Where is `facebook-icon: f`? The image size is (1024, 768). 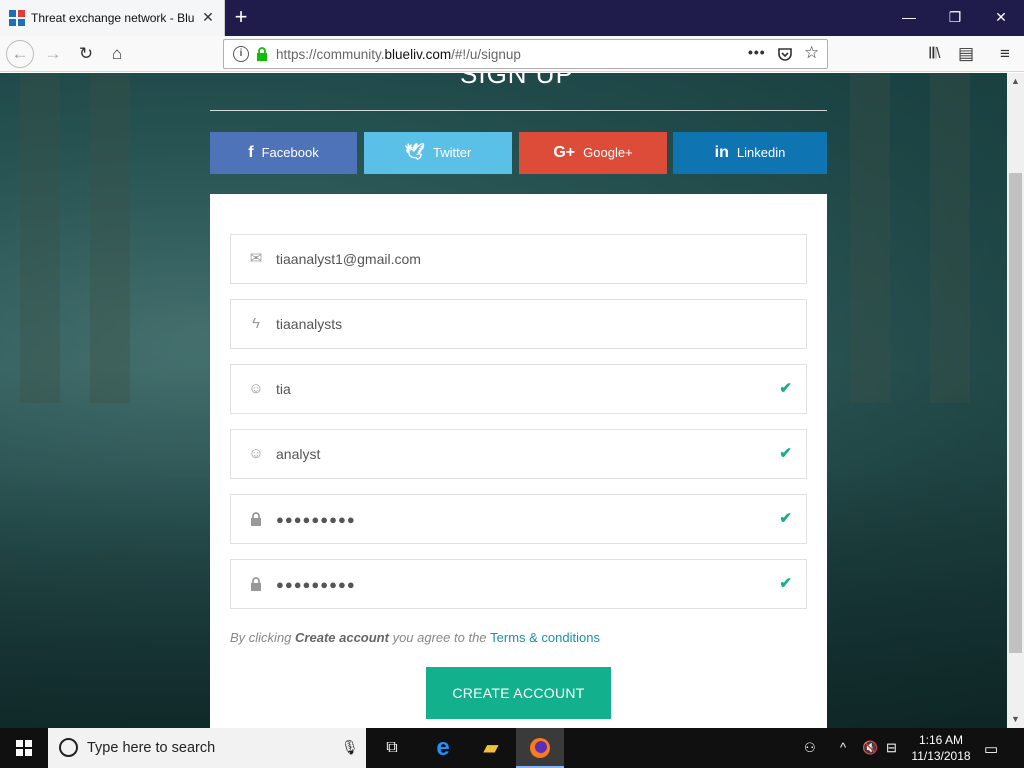
facebook-icon: f is located at coordinates (251, 152).